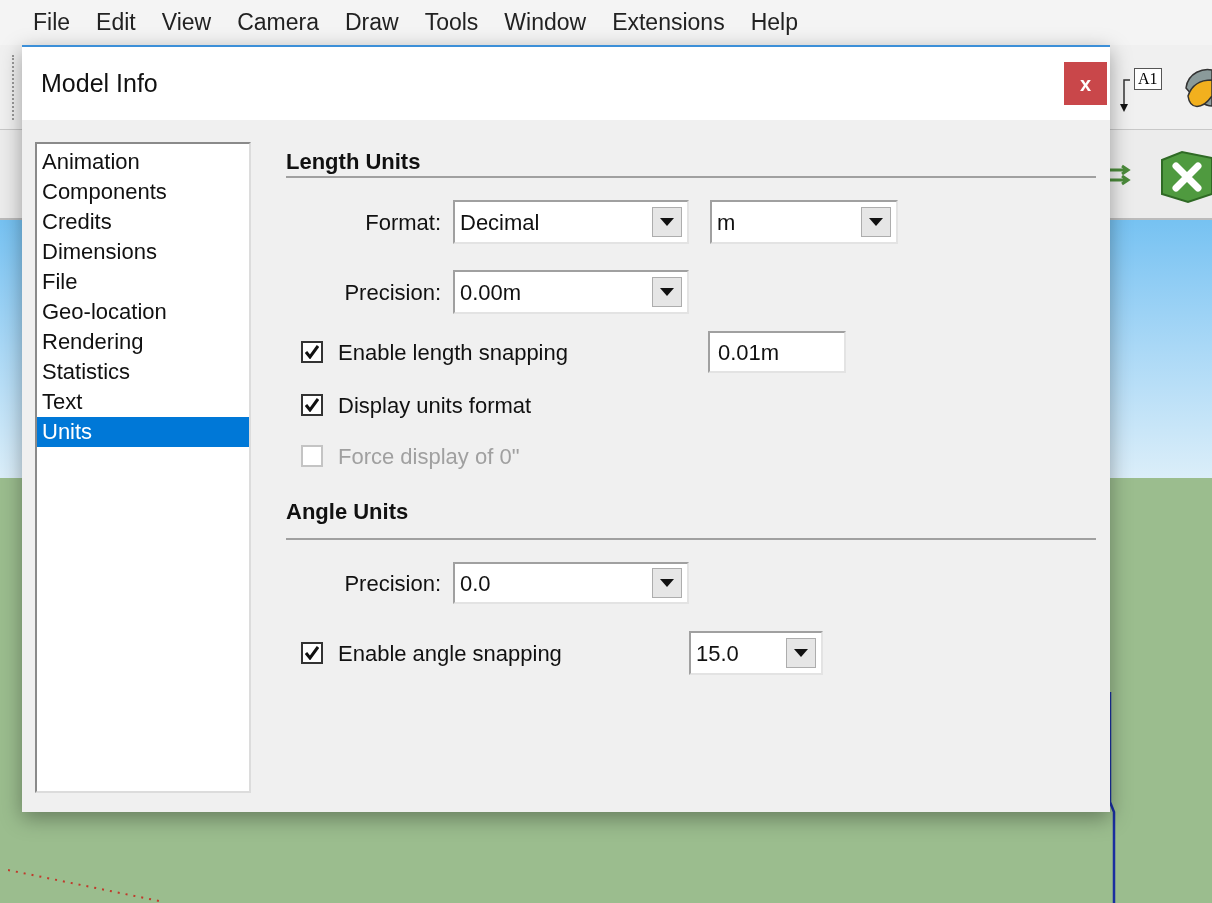  Describe the element at coordinates (143, 252) in the screenshot. I see `category-item: Dimensions` at that location.